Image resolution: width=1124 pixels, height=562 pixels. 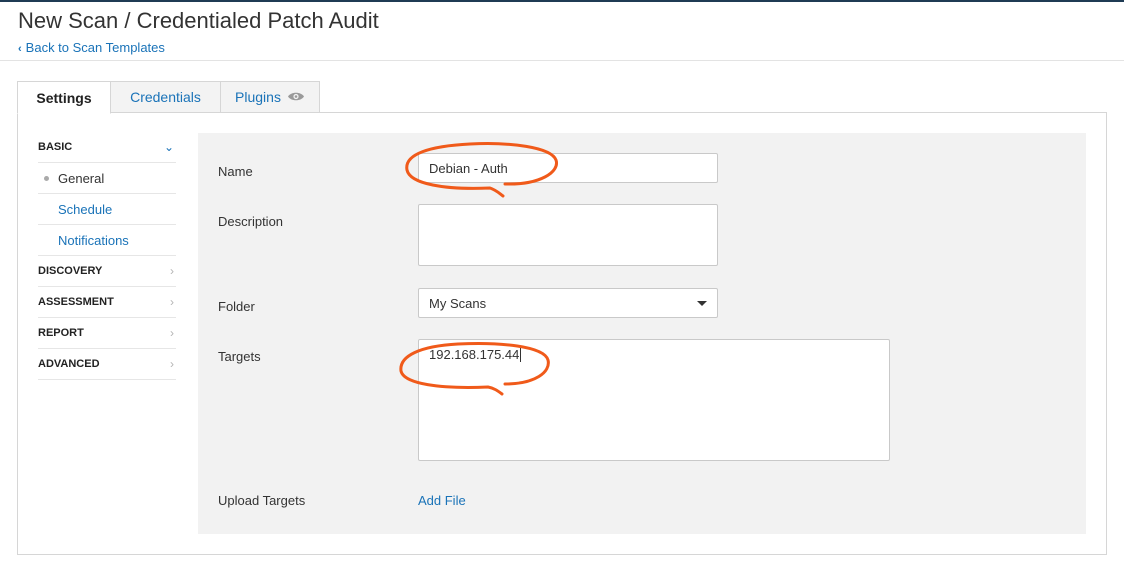 I want to click on current-item-dot, so click(x=46, y=178).